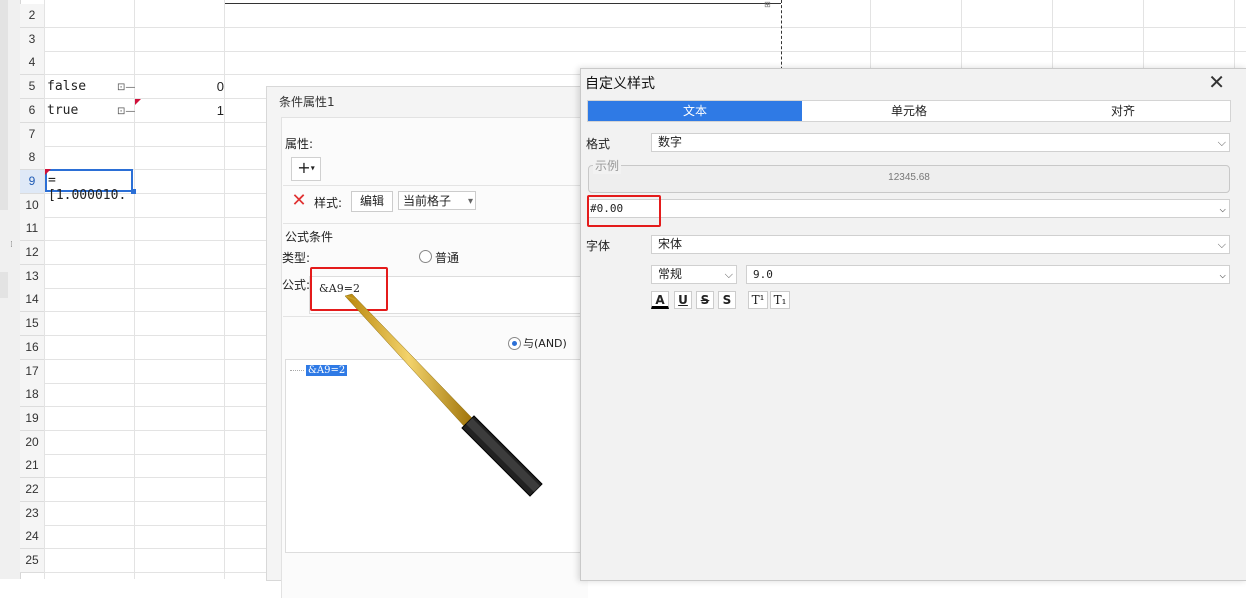 Image resolution: width=1246 pixels, height=598 pixels. Describe the element at coordinates (1123, 111) in the screenshot. I see `tab-align: 对齐` at that location.